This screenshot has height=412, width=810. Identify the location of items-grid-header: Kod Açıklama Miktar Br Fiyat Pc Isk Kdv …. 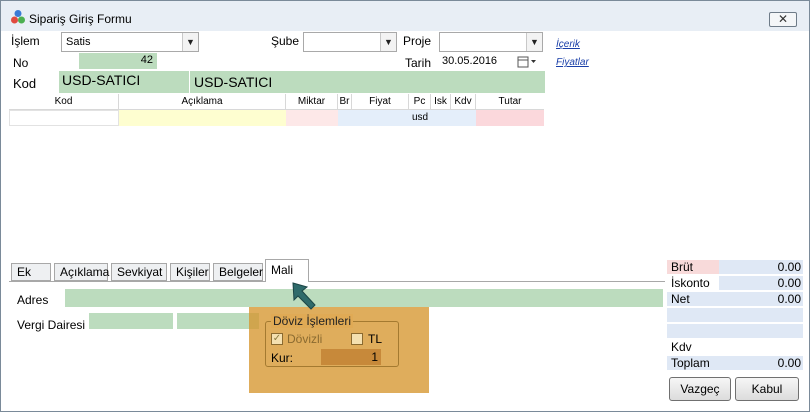
(276, 102).